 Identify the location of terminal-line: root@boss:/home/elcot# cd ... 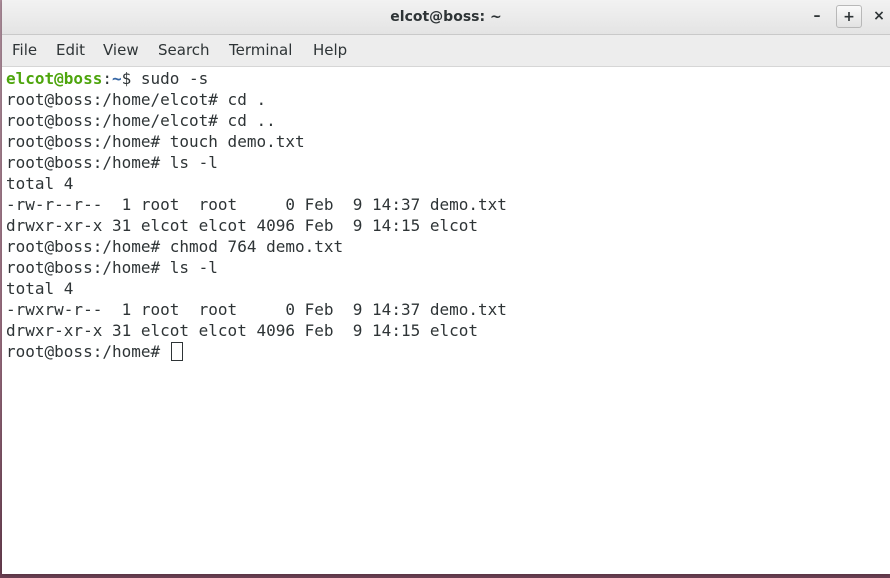
(141, 120).